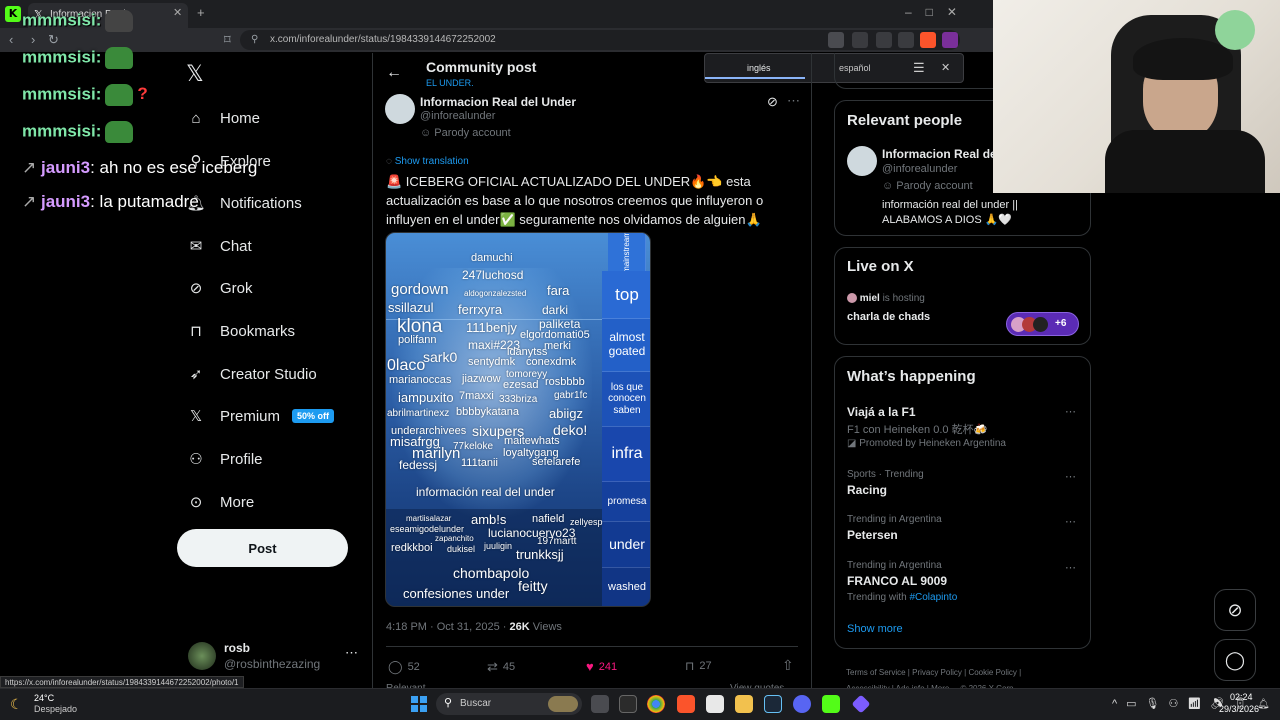  Describe the element at coordinates (201, 12) in the screenshot. I see `new-tab-icon: +` at that location.